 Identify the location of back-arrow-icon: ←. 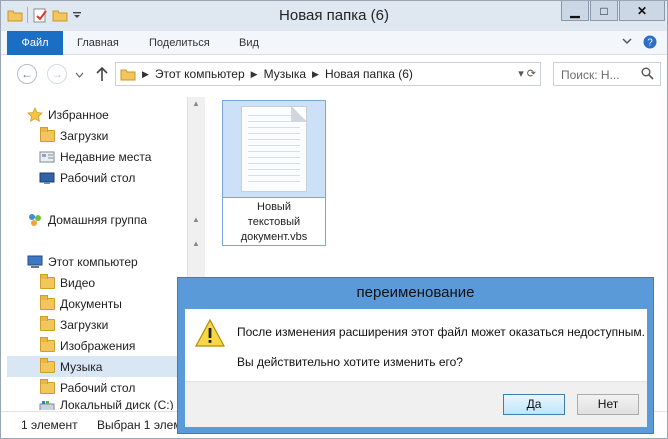
(27, 74).